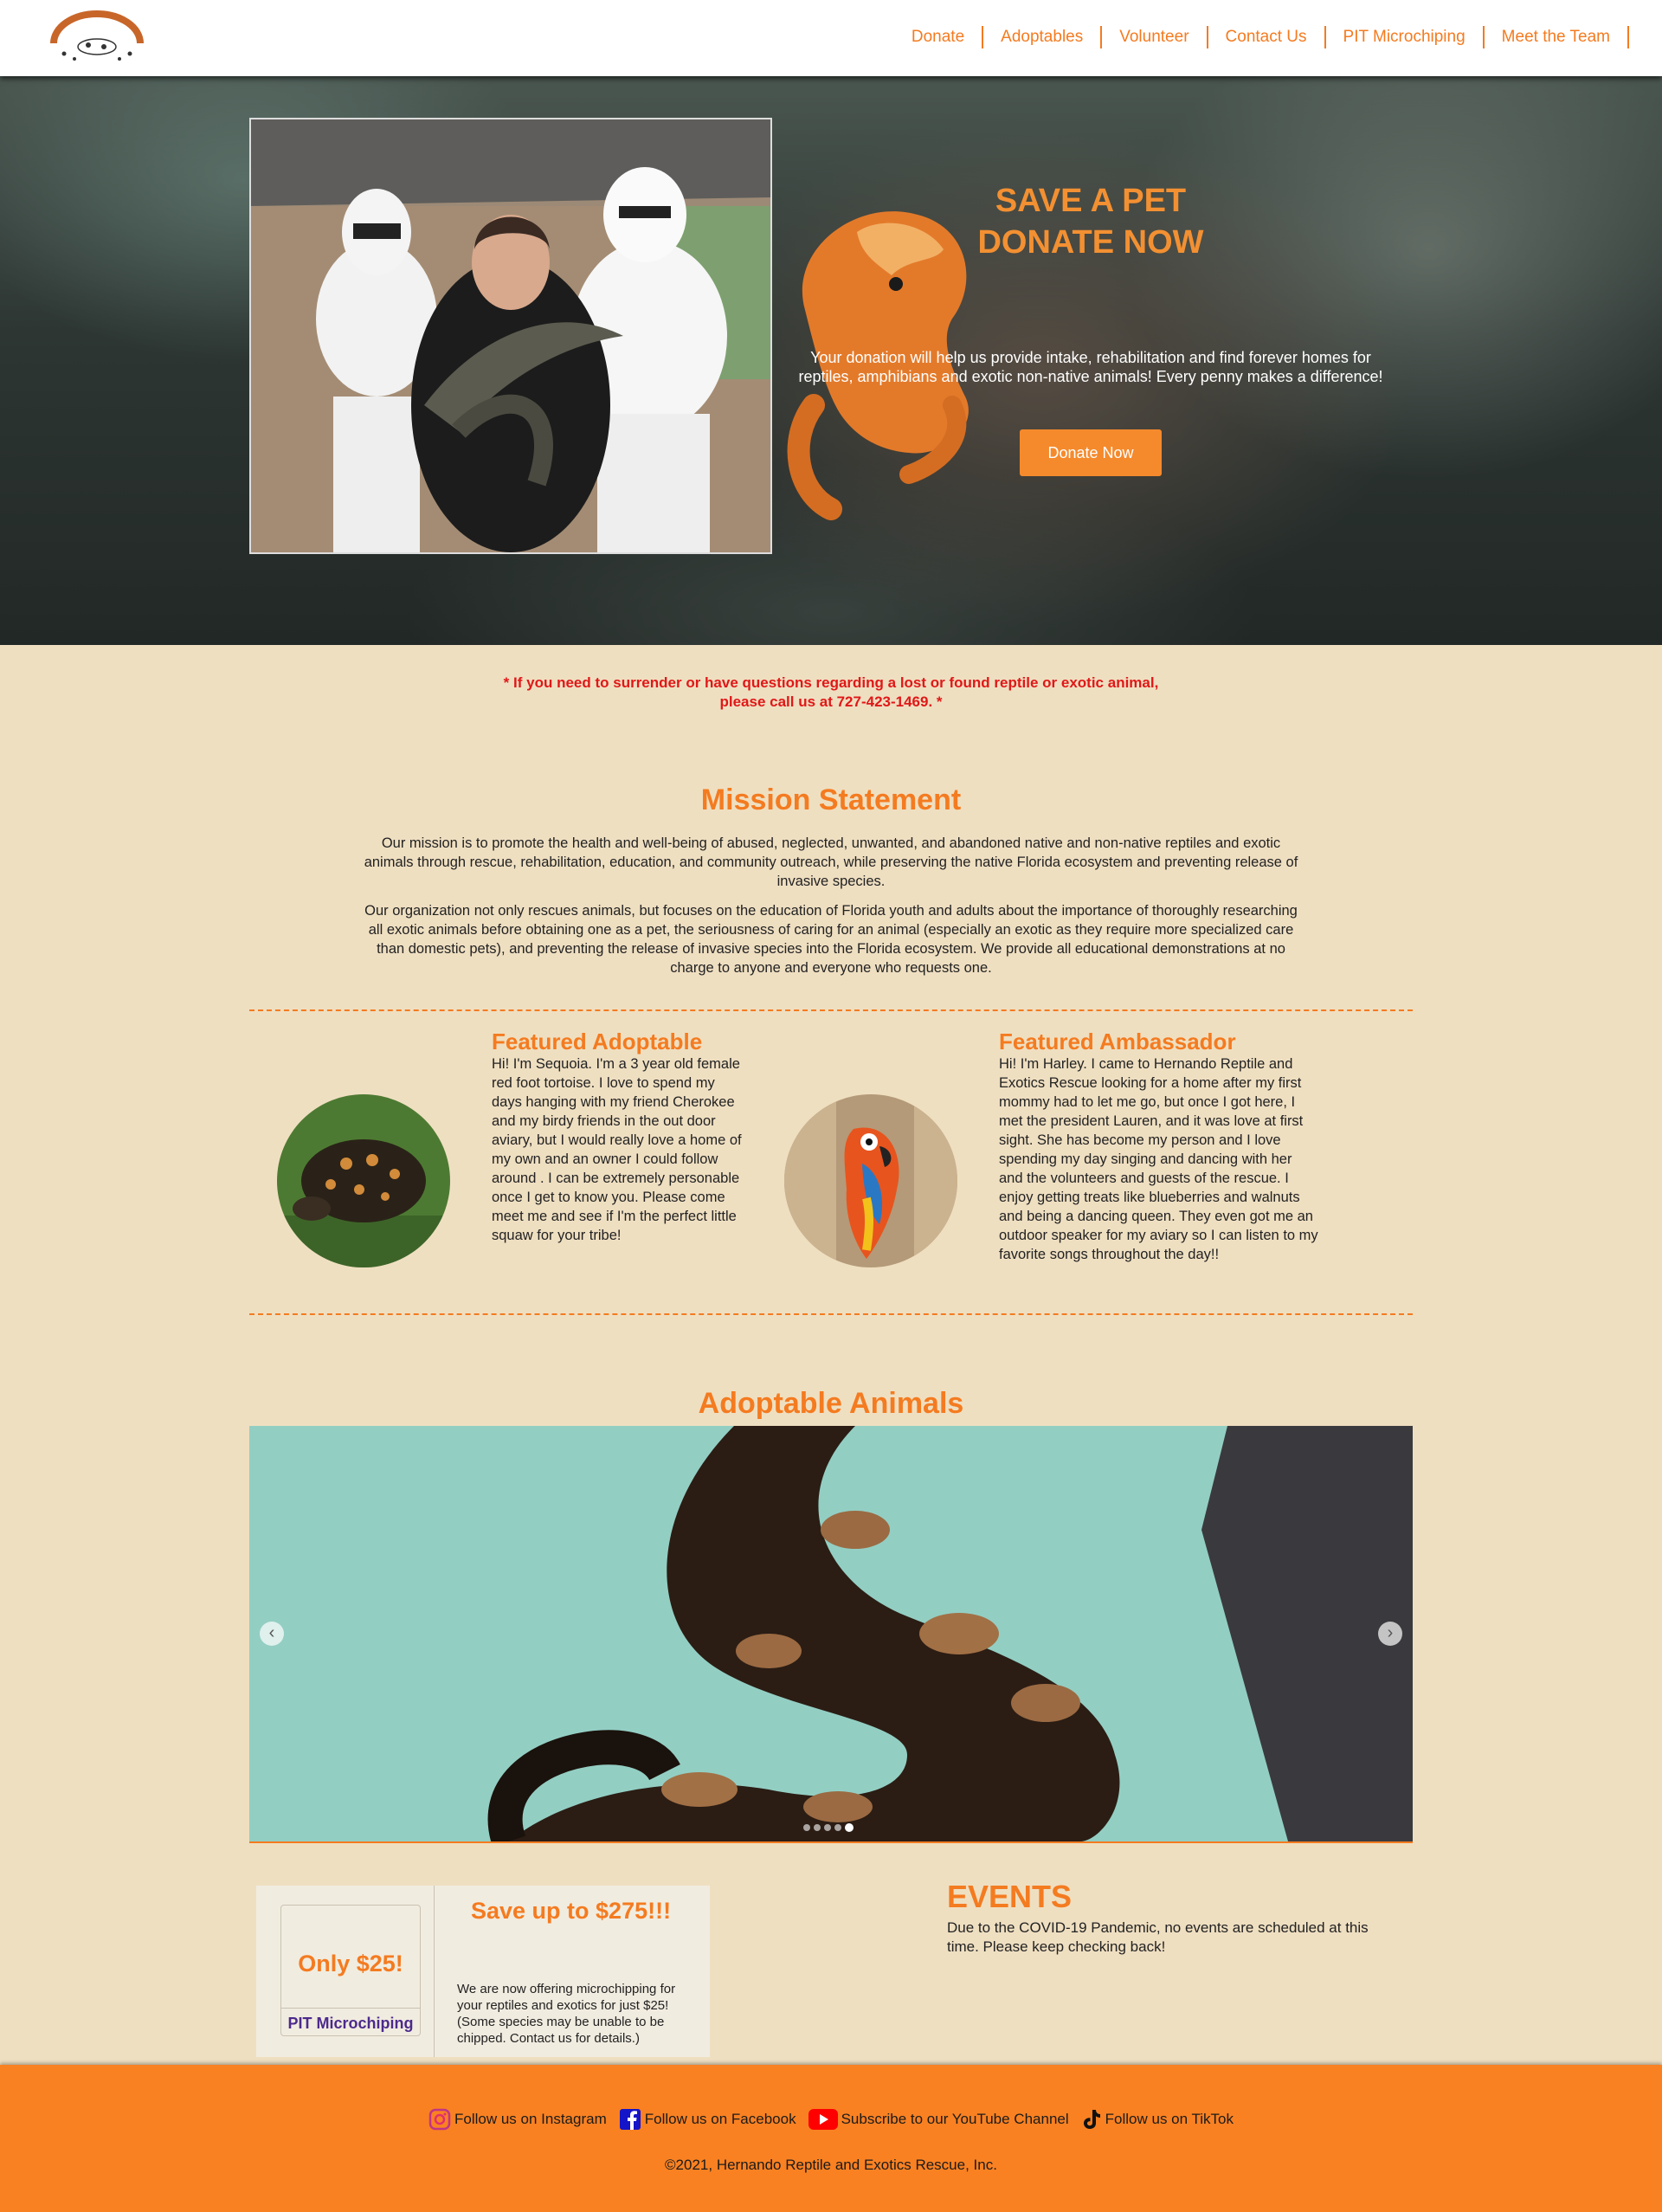  Describe the element at coordinates (350, 1964) in the screenshot. I see `coupon-price: Only $25!` at that location.